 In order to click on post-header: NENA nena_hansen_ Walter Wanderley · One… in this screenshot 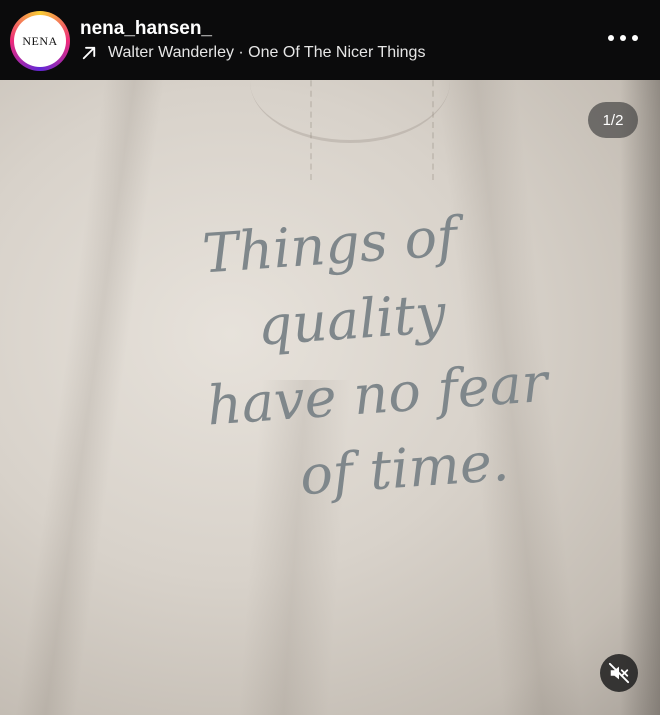, I will do `click(330, 40)`.